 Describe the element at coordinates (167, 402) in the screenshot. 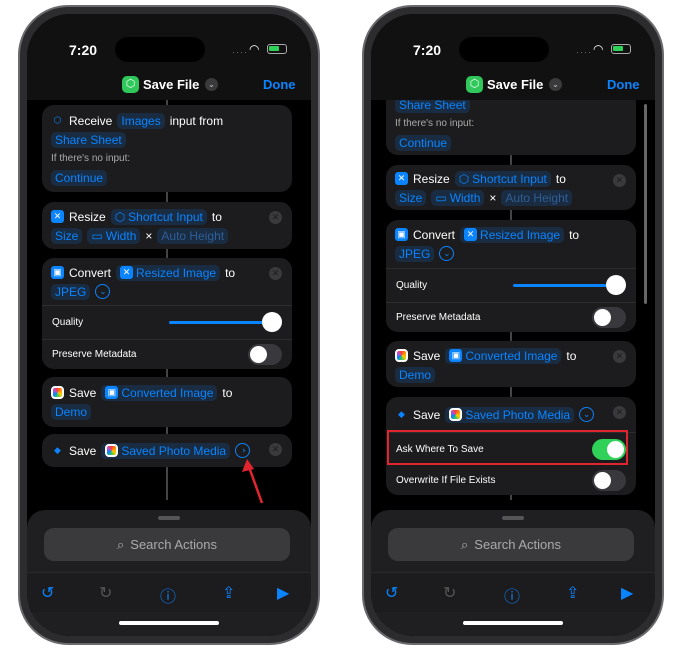

I see `action-save-photo: Save ▣ Converted Image to Demo` at that location.